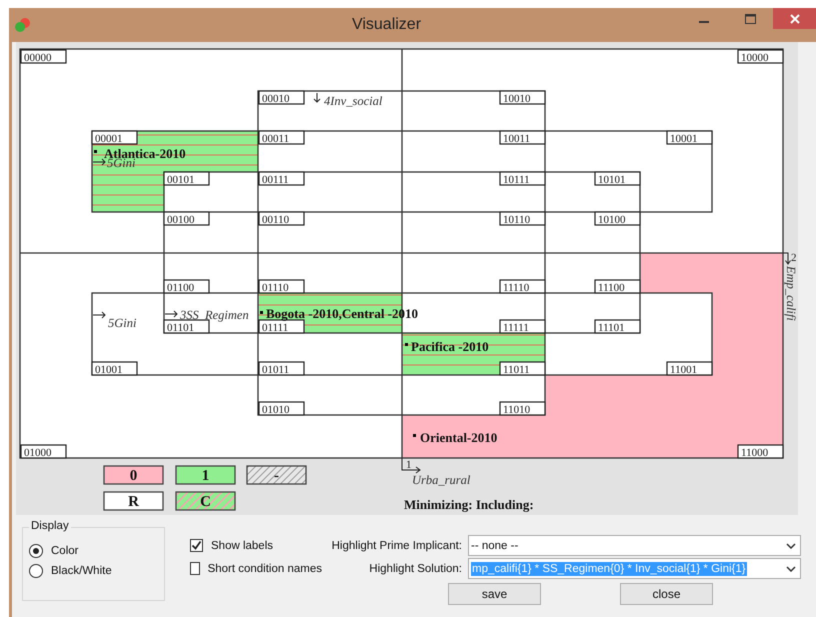  What do you see at coordinates (114, 368) in the screenshot?
I see `cell-code: 01001` at bounding box center [114, 368].